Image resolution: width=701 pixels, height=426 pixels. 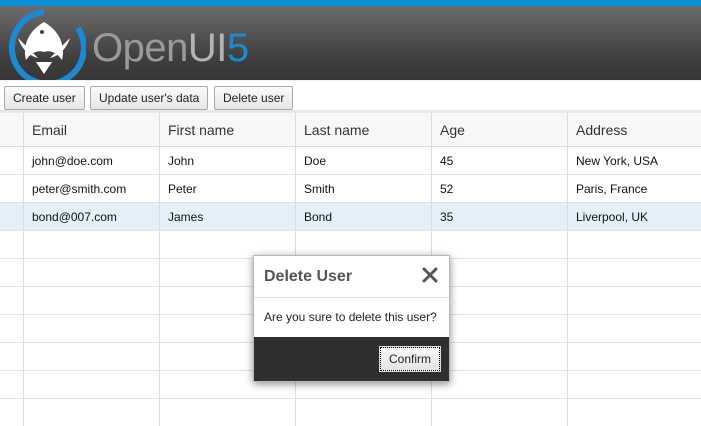 I want to click on column-header-age: Age, so click(x=500, y=130).